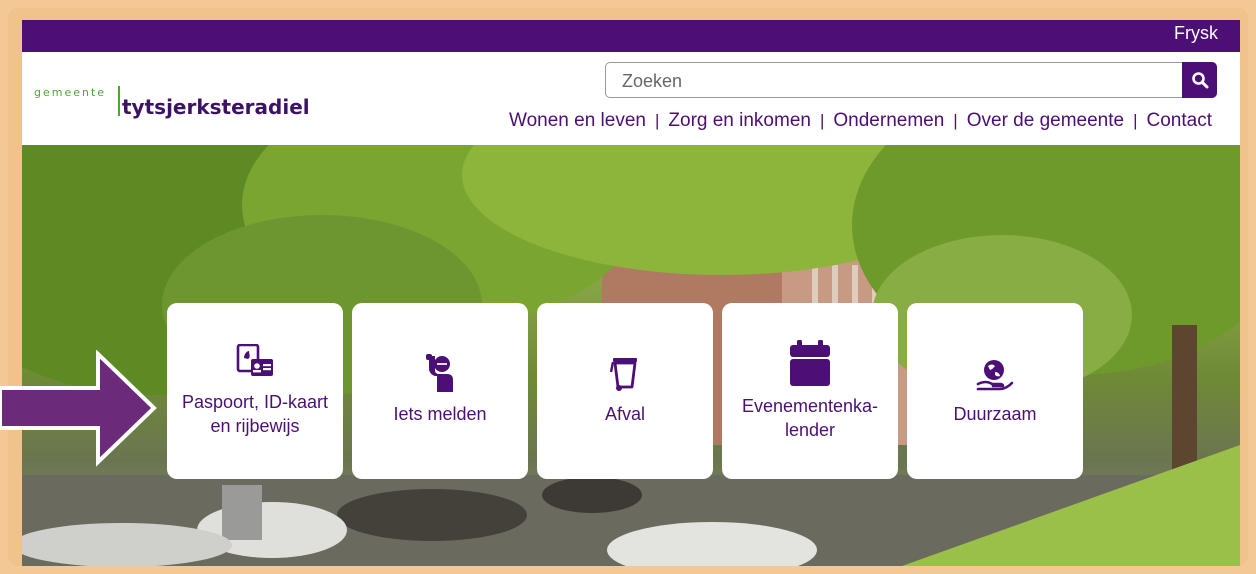 This screenshot has height=574, width=1256. What do you see at coordinates (255, 414) in the screenshot?
I see `tile-label: Paspoort, ID-kaart en rijbewijs` at bounding box center [255, 414].